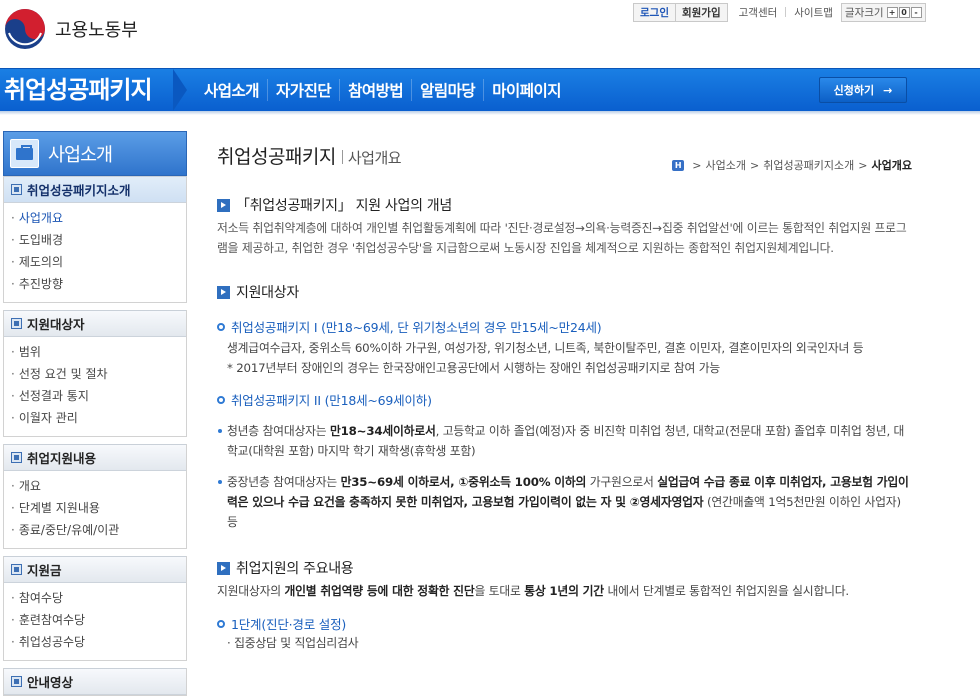 The width and height of the screenshot is (980, 696). Describe the element at coordinates (892, 12) in the screenshot. I see `font-increase-button: +` at that location.